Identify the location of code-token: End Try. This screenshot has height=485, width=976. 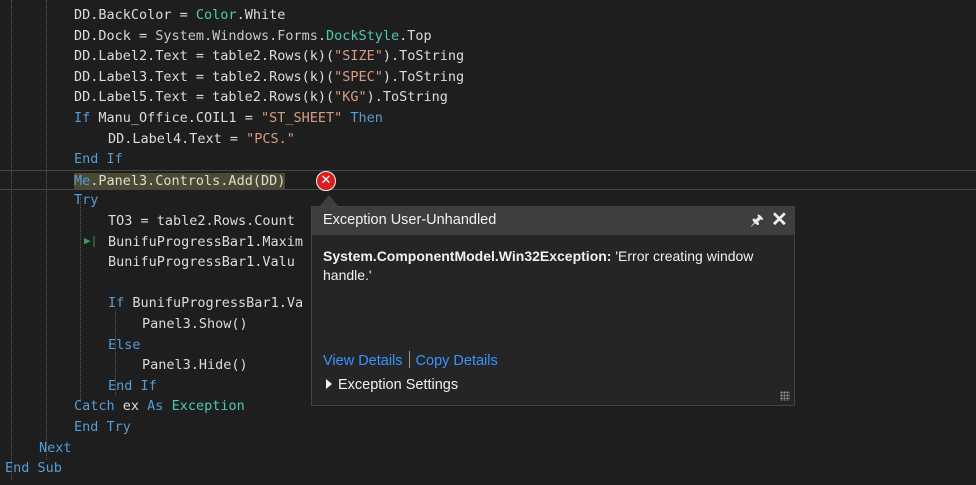
(102, 427).